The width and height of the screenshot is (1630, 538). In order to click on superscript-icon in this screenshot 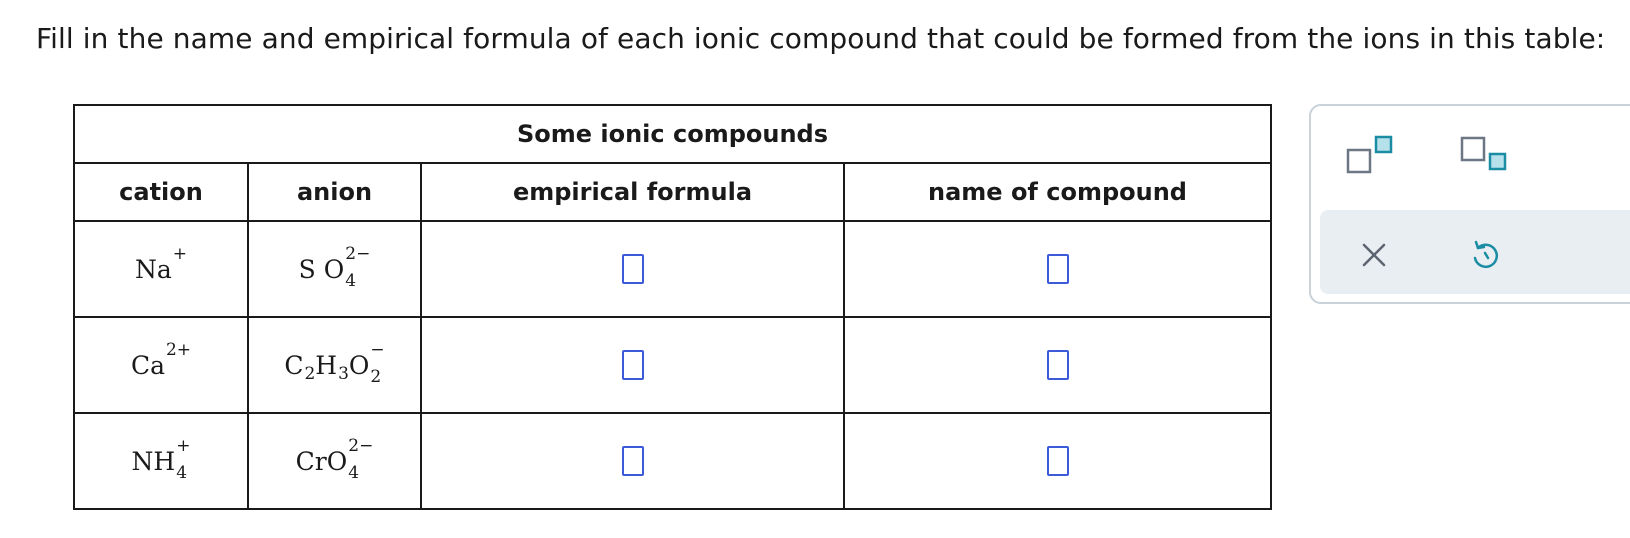, I will do `click(1369, 154)`.